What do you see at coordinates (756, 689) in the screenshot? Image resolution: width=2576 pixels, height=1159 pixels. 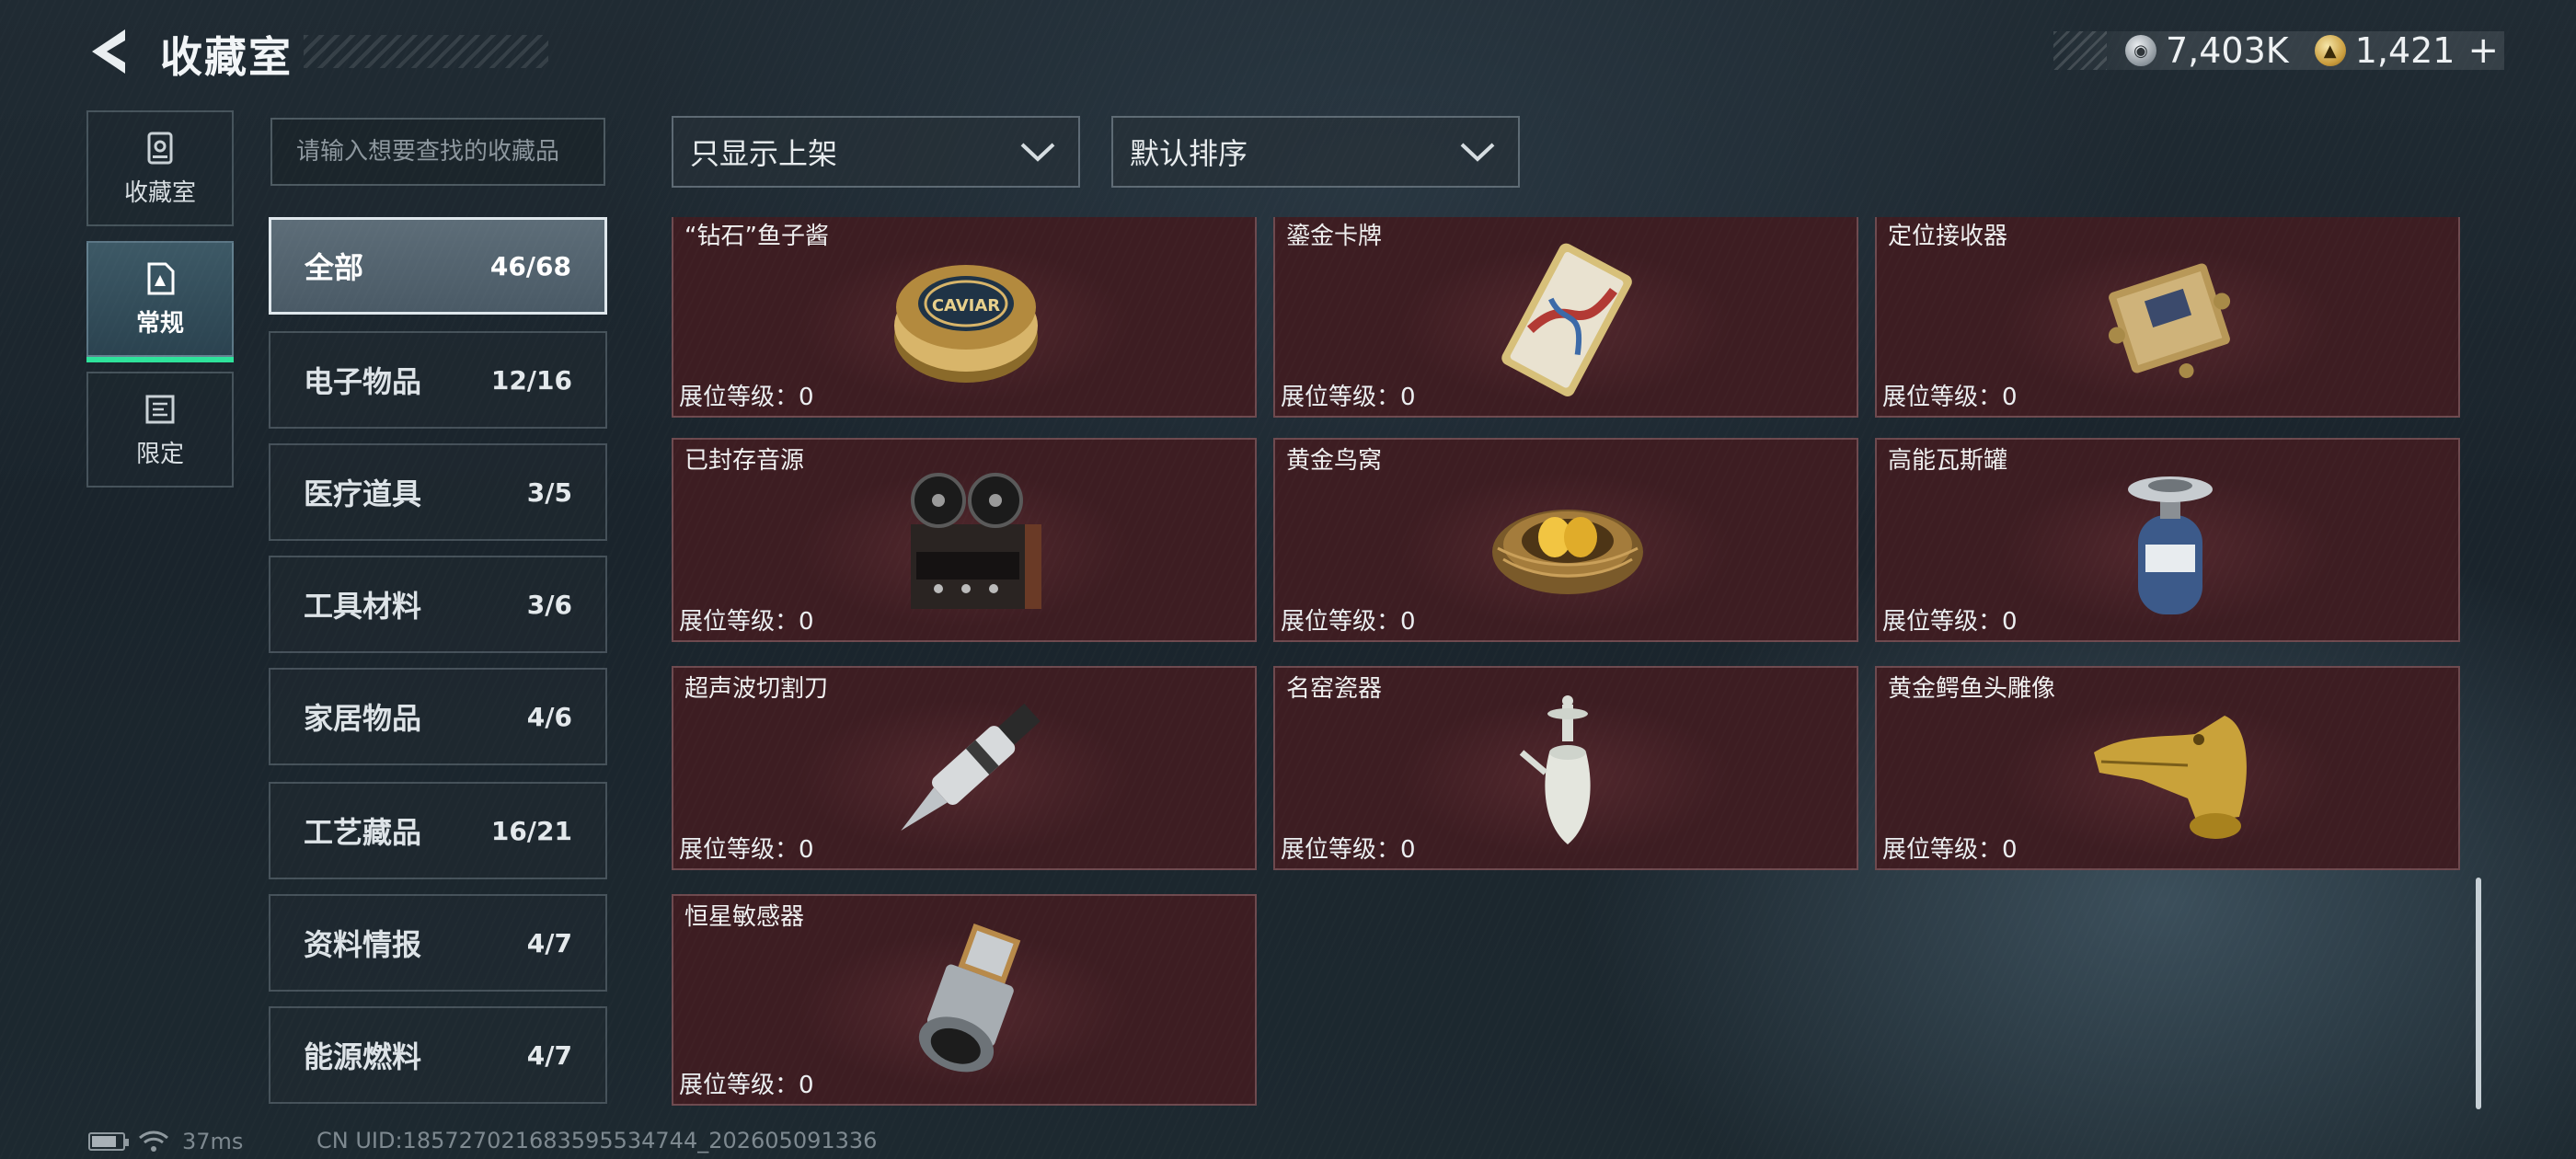 I see `item-name: 超声波切割刀` at bounding box center [756, 689].